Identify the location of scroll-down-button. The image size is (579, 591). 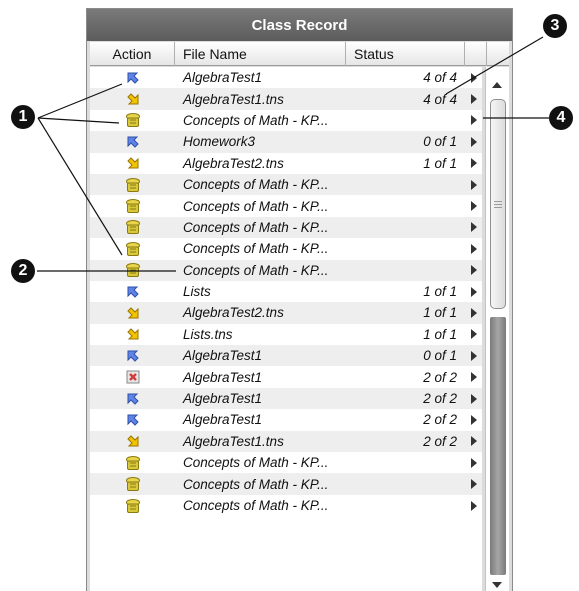
(497, 585).